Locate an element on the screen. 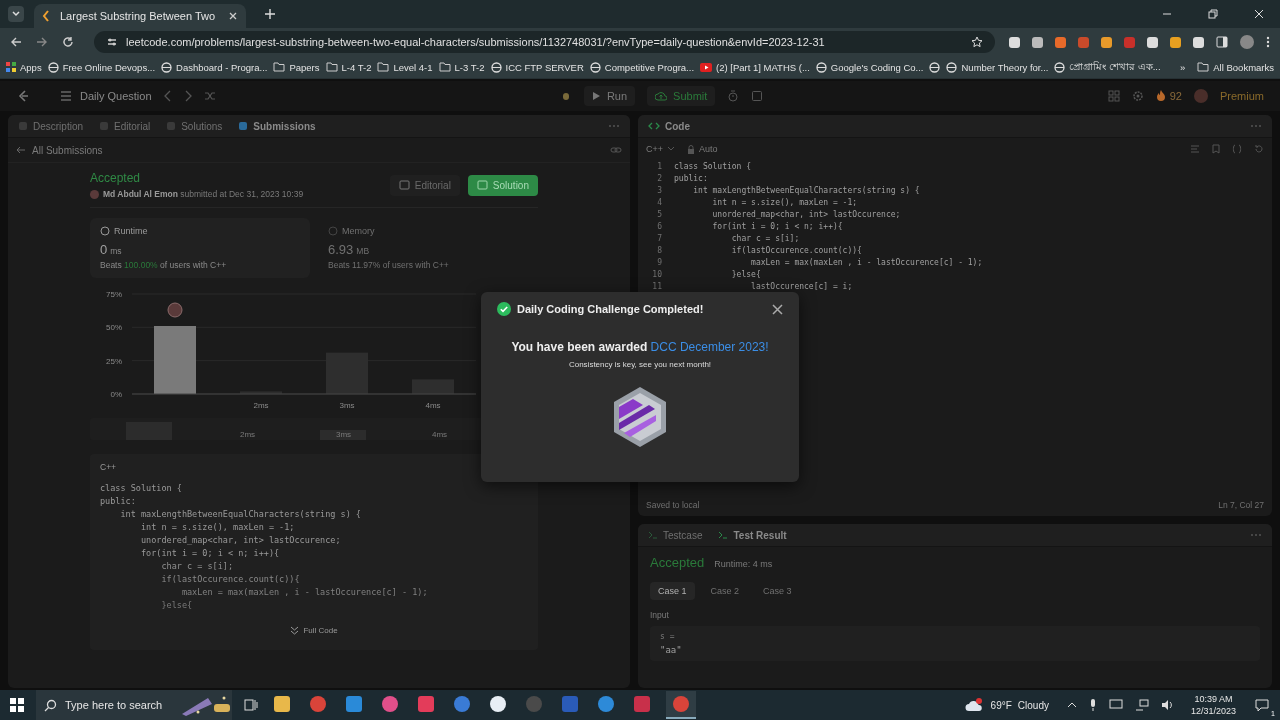 This screenshot has height=720, width=1280. side-panel-icon is located at coordinates (1222, 42).